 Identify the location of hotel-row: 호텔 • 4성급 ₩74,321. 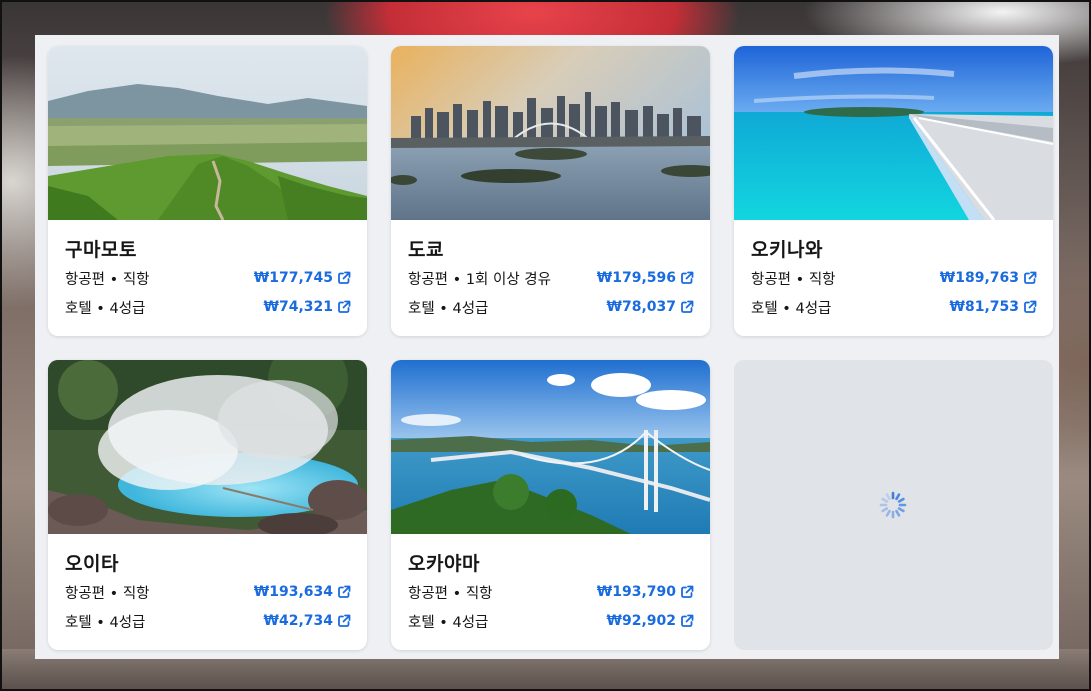
(208, 307).